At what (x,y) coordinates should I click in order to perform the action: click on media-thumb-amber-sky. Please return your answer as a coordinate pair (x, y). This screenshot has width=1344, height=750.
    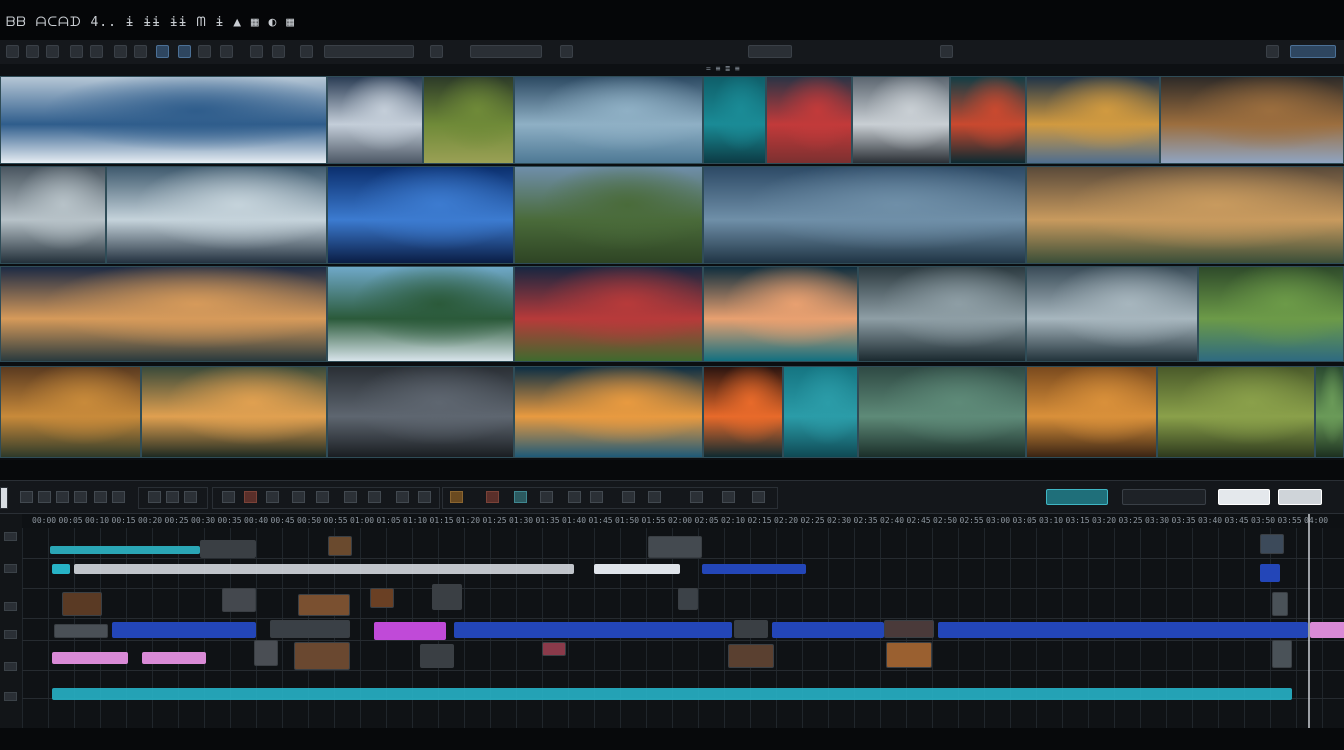
    Looking at the image, I should click on (1252, 120).